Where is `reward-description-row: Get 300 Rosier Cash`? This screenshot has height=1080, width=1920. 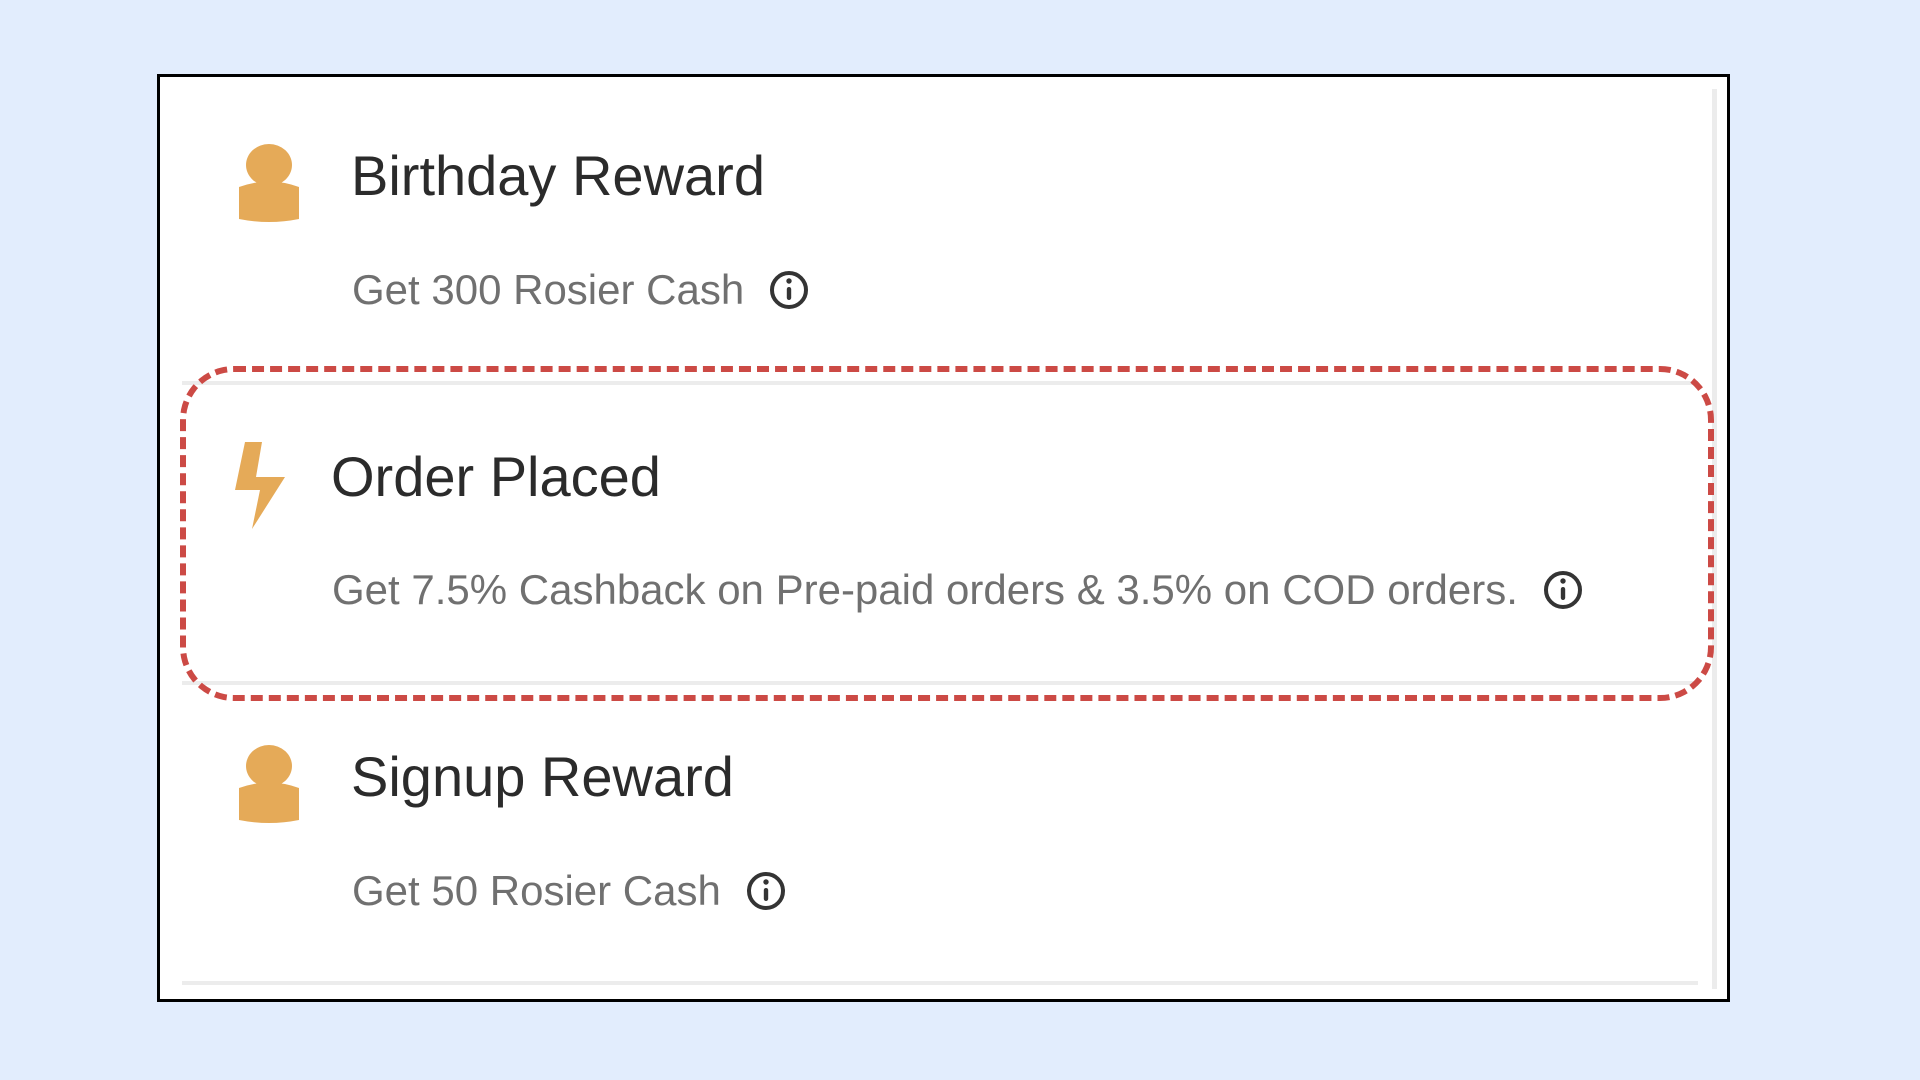
reward-description-row: Get 300 Rosier Cash is located at coordinates (581, 290).